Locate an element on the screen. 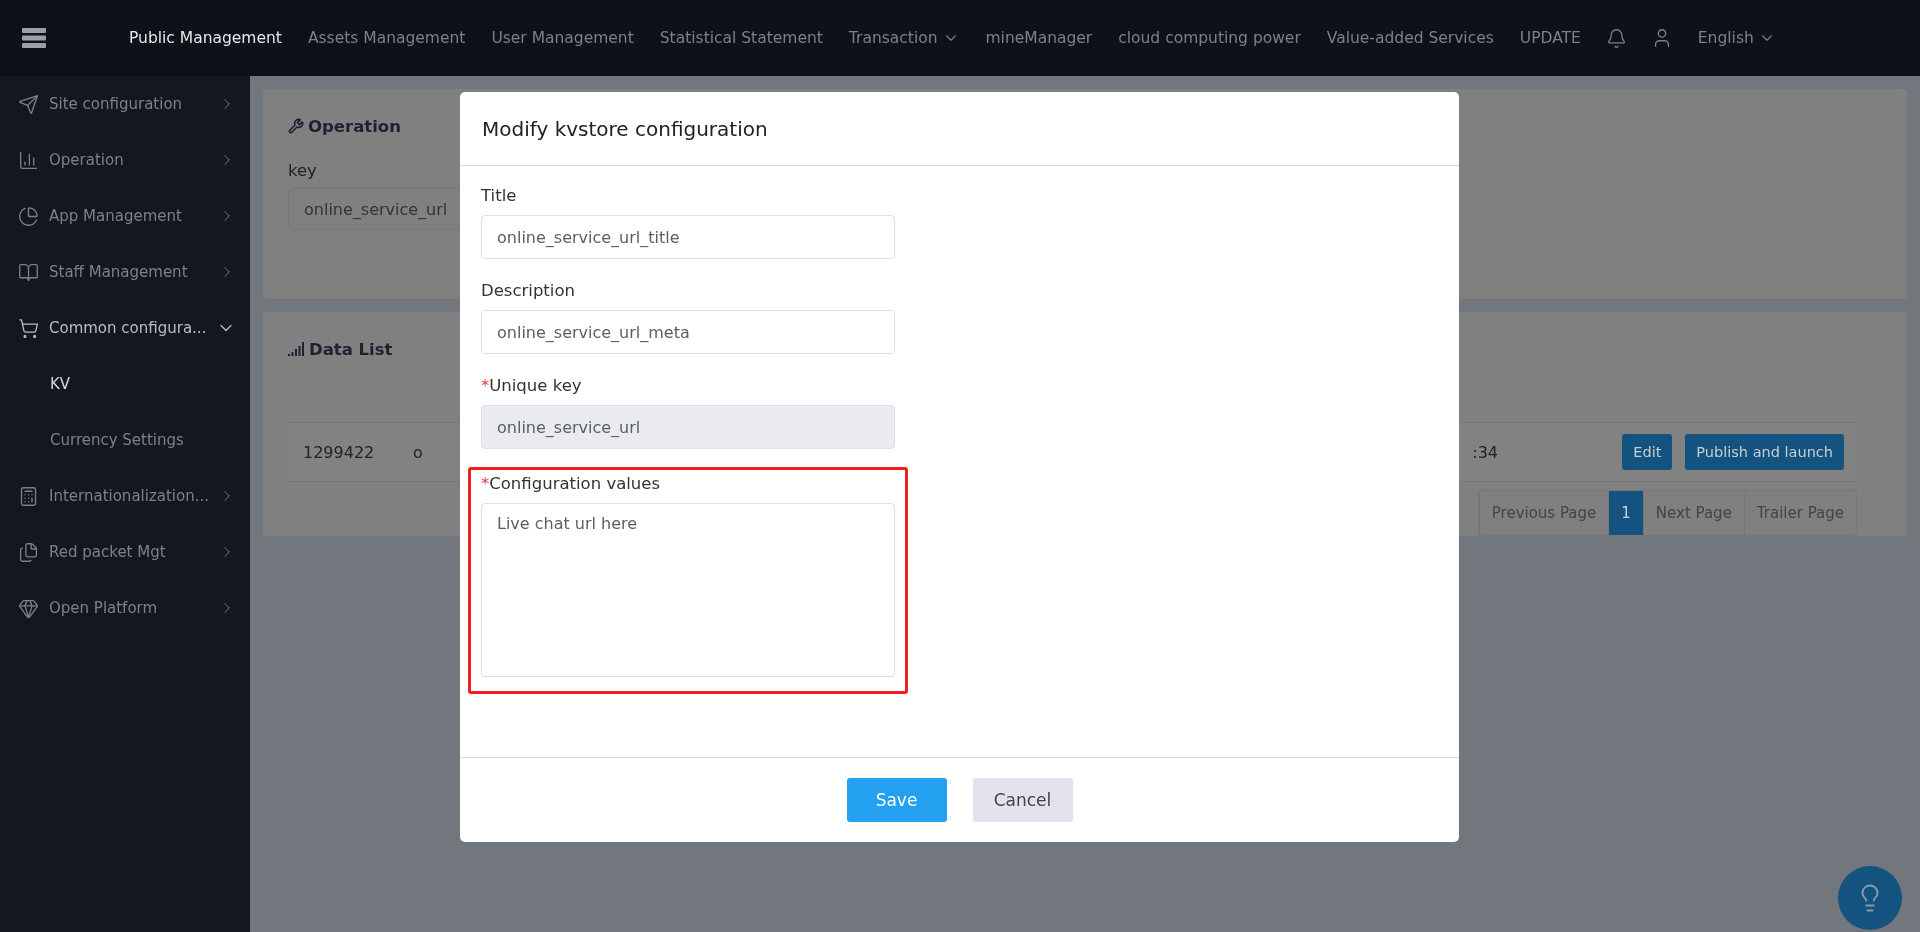 This screenshot has height=932, width=1920. sidebar-item: Open Platform is located at coordinates (125, 608).